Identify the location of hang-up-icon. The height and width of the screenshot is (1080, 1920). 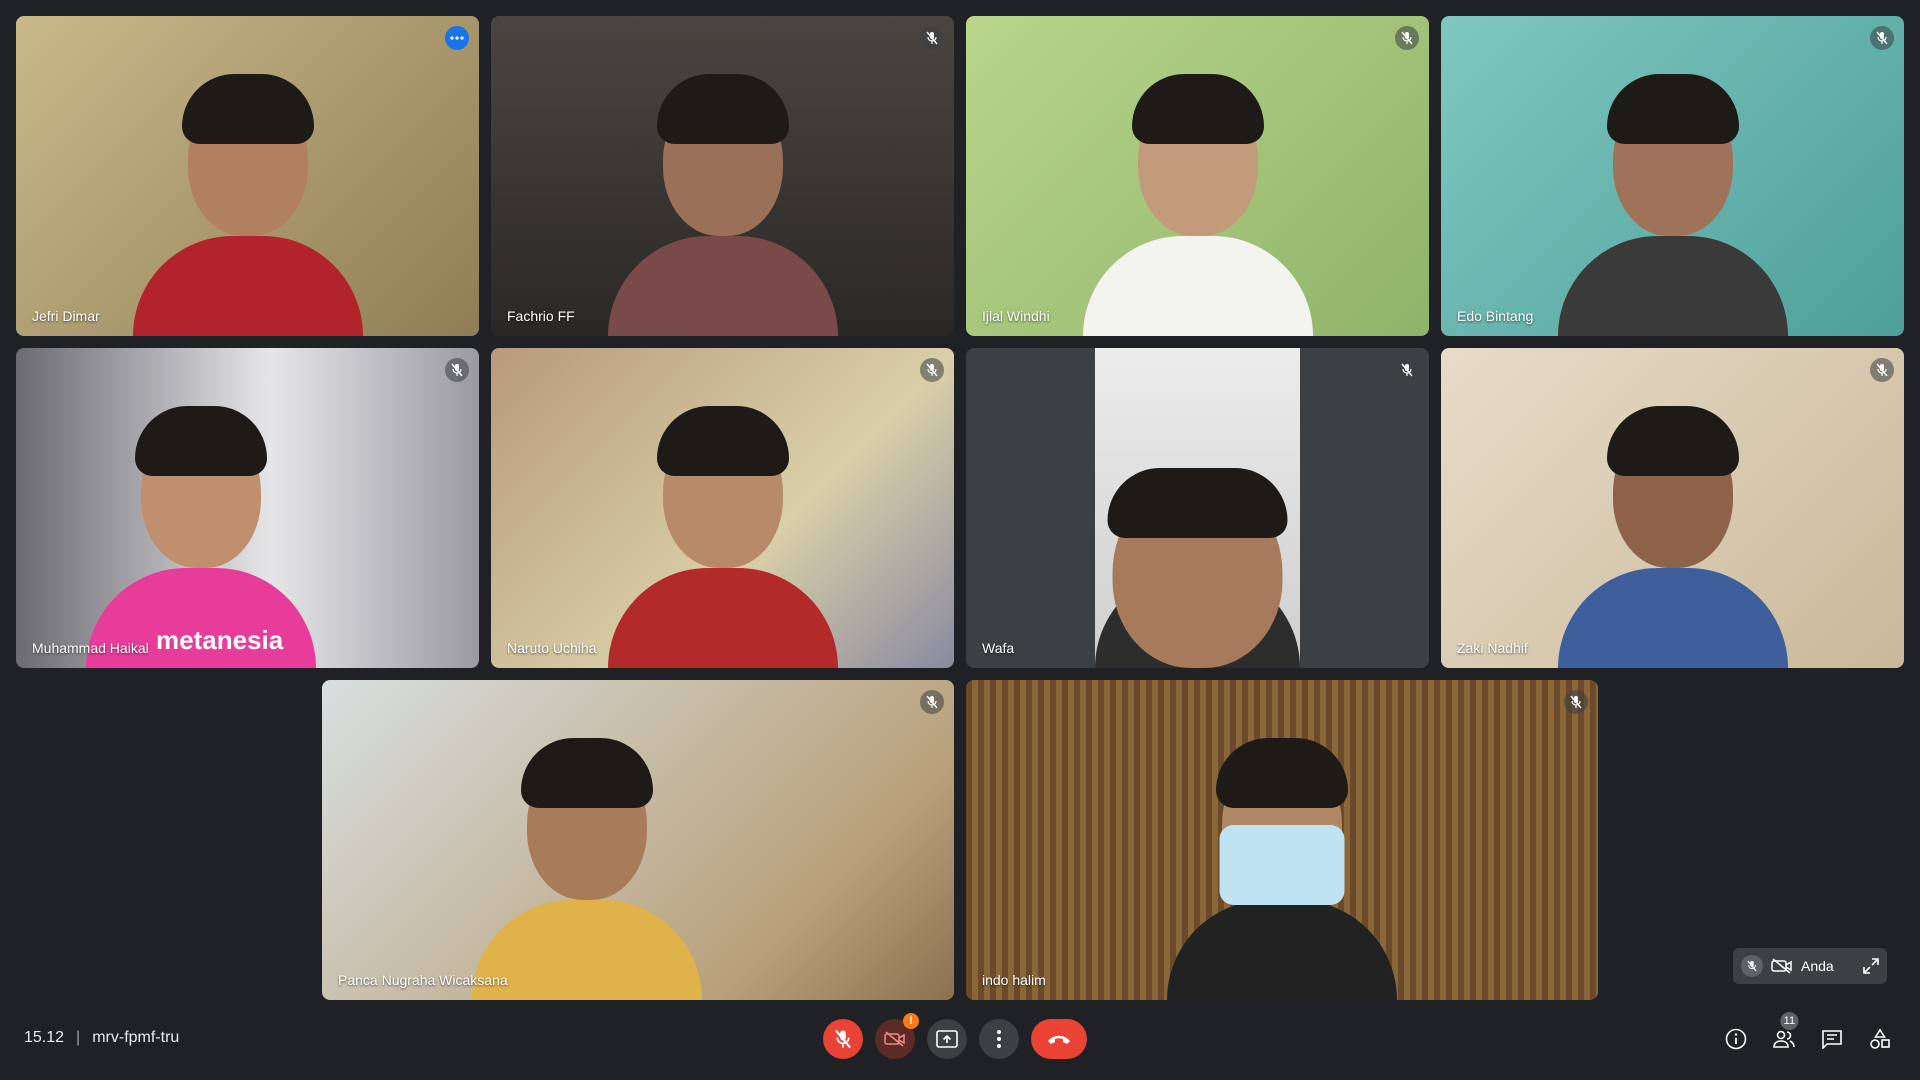
(1059, 1039).